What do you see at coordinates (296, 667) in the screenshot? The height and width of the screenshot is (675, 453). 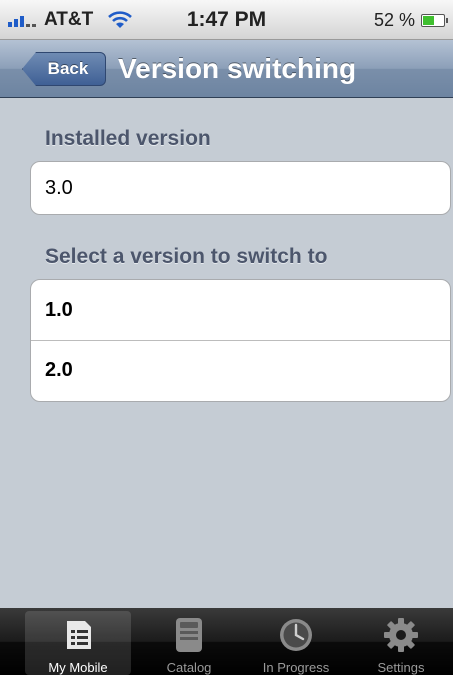 I see `tab-label: In Progress` at bounding box center [296, 667].